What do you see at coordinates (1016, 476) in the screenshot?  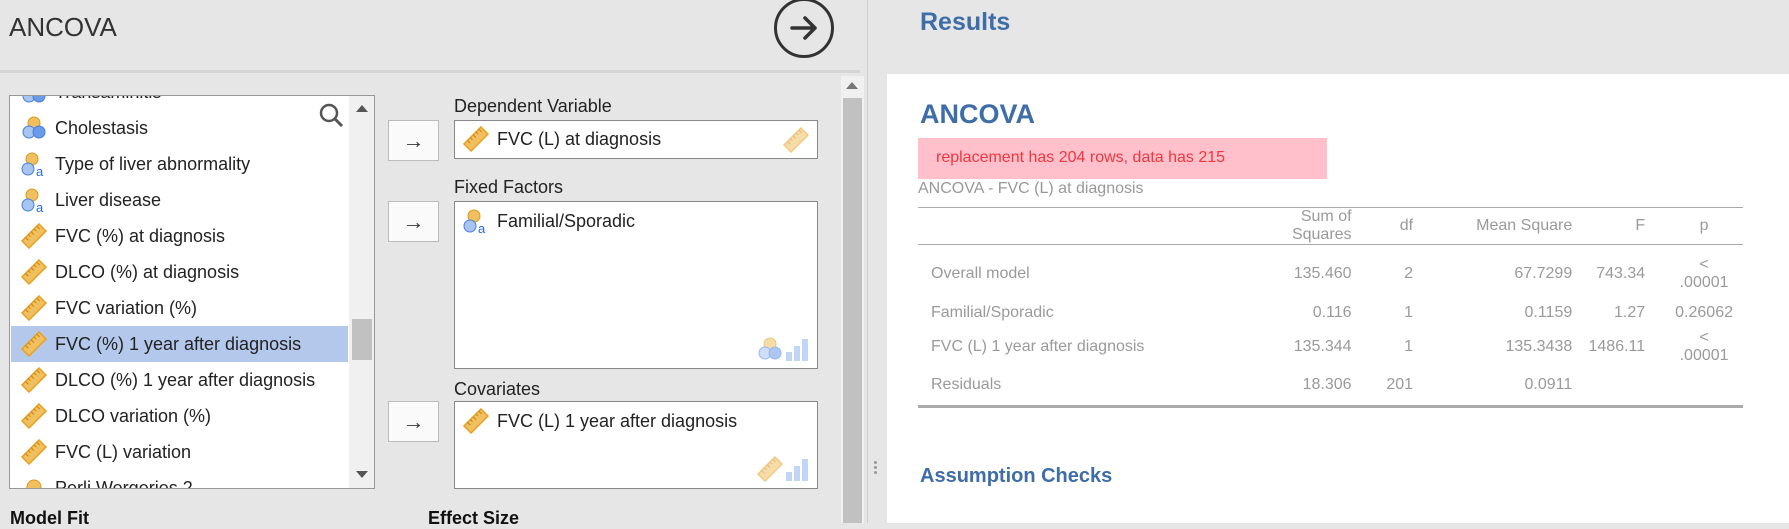 I see `assumption-checks-heading: Assumption Checks` at bounding box center [1016, 476].